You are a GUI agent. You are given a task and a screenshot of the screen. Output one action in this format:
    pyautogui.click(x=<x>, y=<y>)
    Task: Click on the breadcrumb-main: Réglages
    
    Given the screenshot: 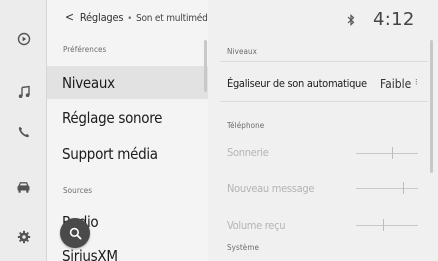 What is the action you would take?
    pyautogui.click(x=102, y=17)
    